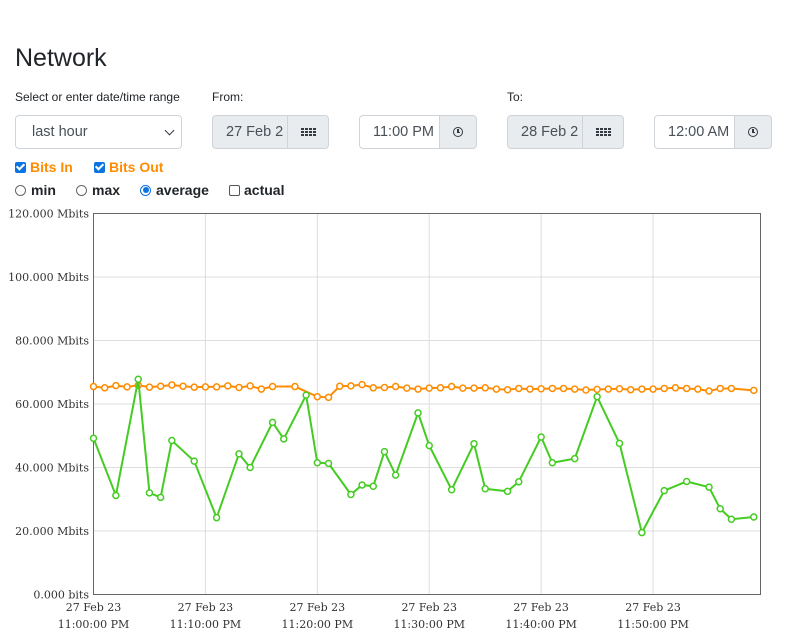 The height and width of the screenshot is (634, 787). Describe the element at coordinates (694, 132) in the screenshot. I see `to-time-input: 12:00 AM` at that location.